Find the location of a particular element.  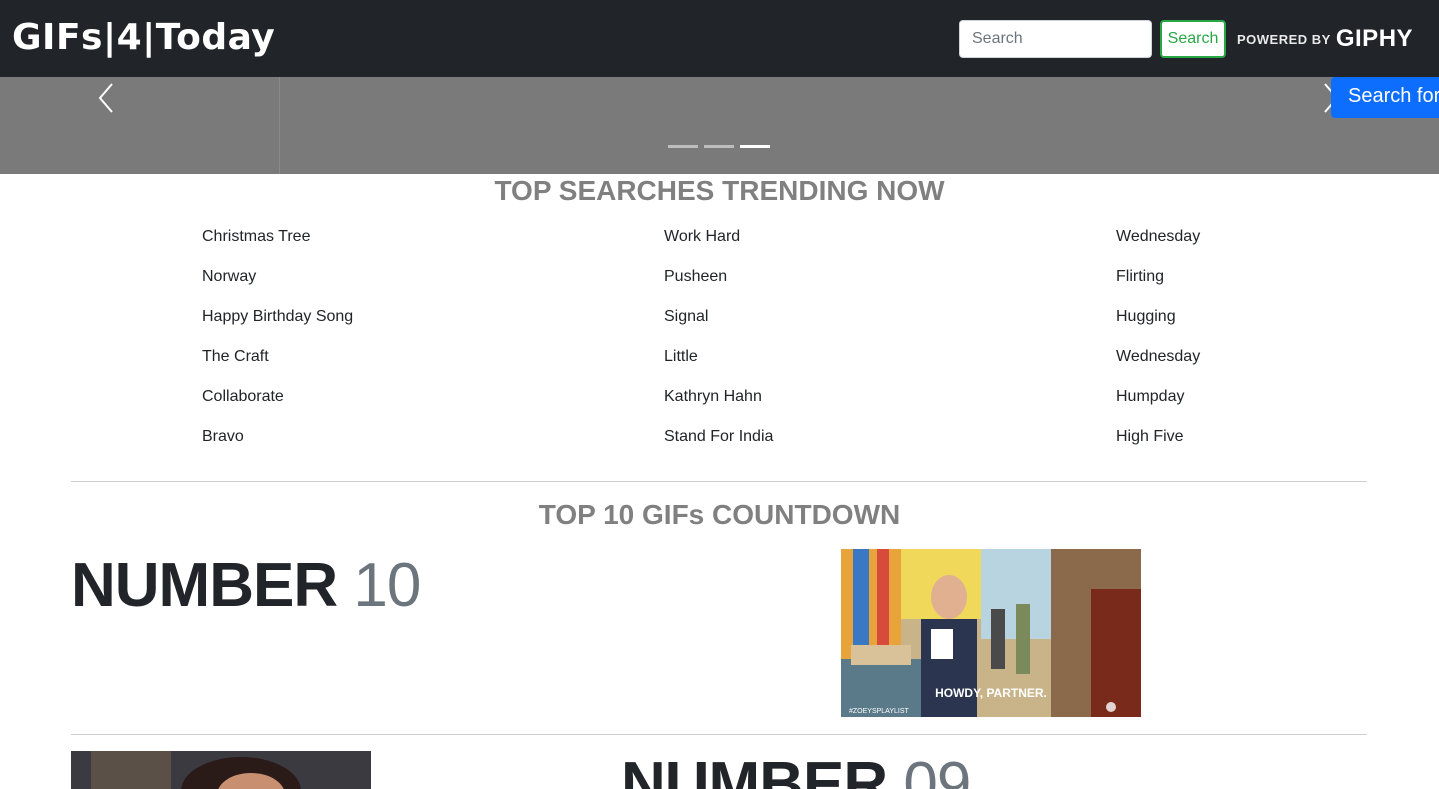

countdown-title: TOP 10 GIFs COUNTDOWN is located at coordinates (719, 514).